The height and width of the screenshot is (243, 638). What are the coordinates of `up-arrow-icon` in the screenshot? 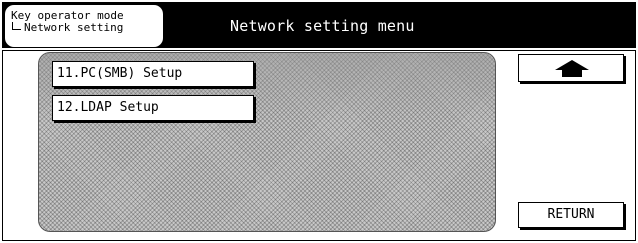 It's located at (572, 68).